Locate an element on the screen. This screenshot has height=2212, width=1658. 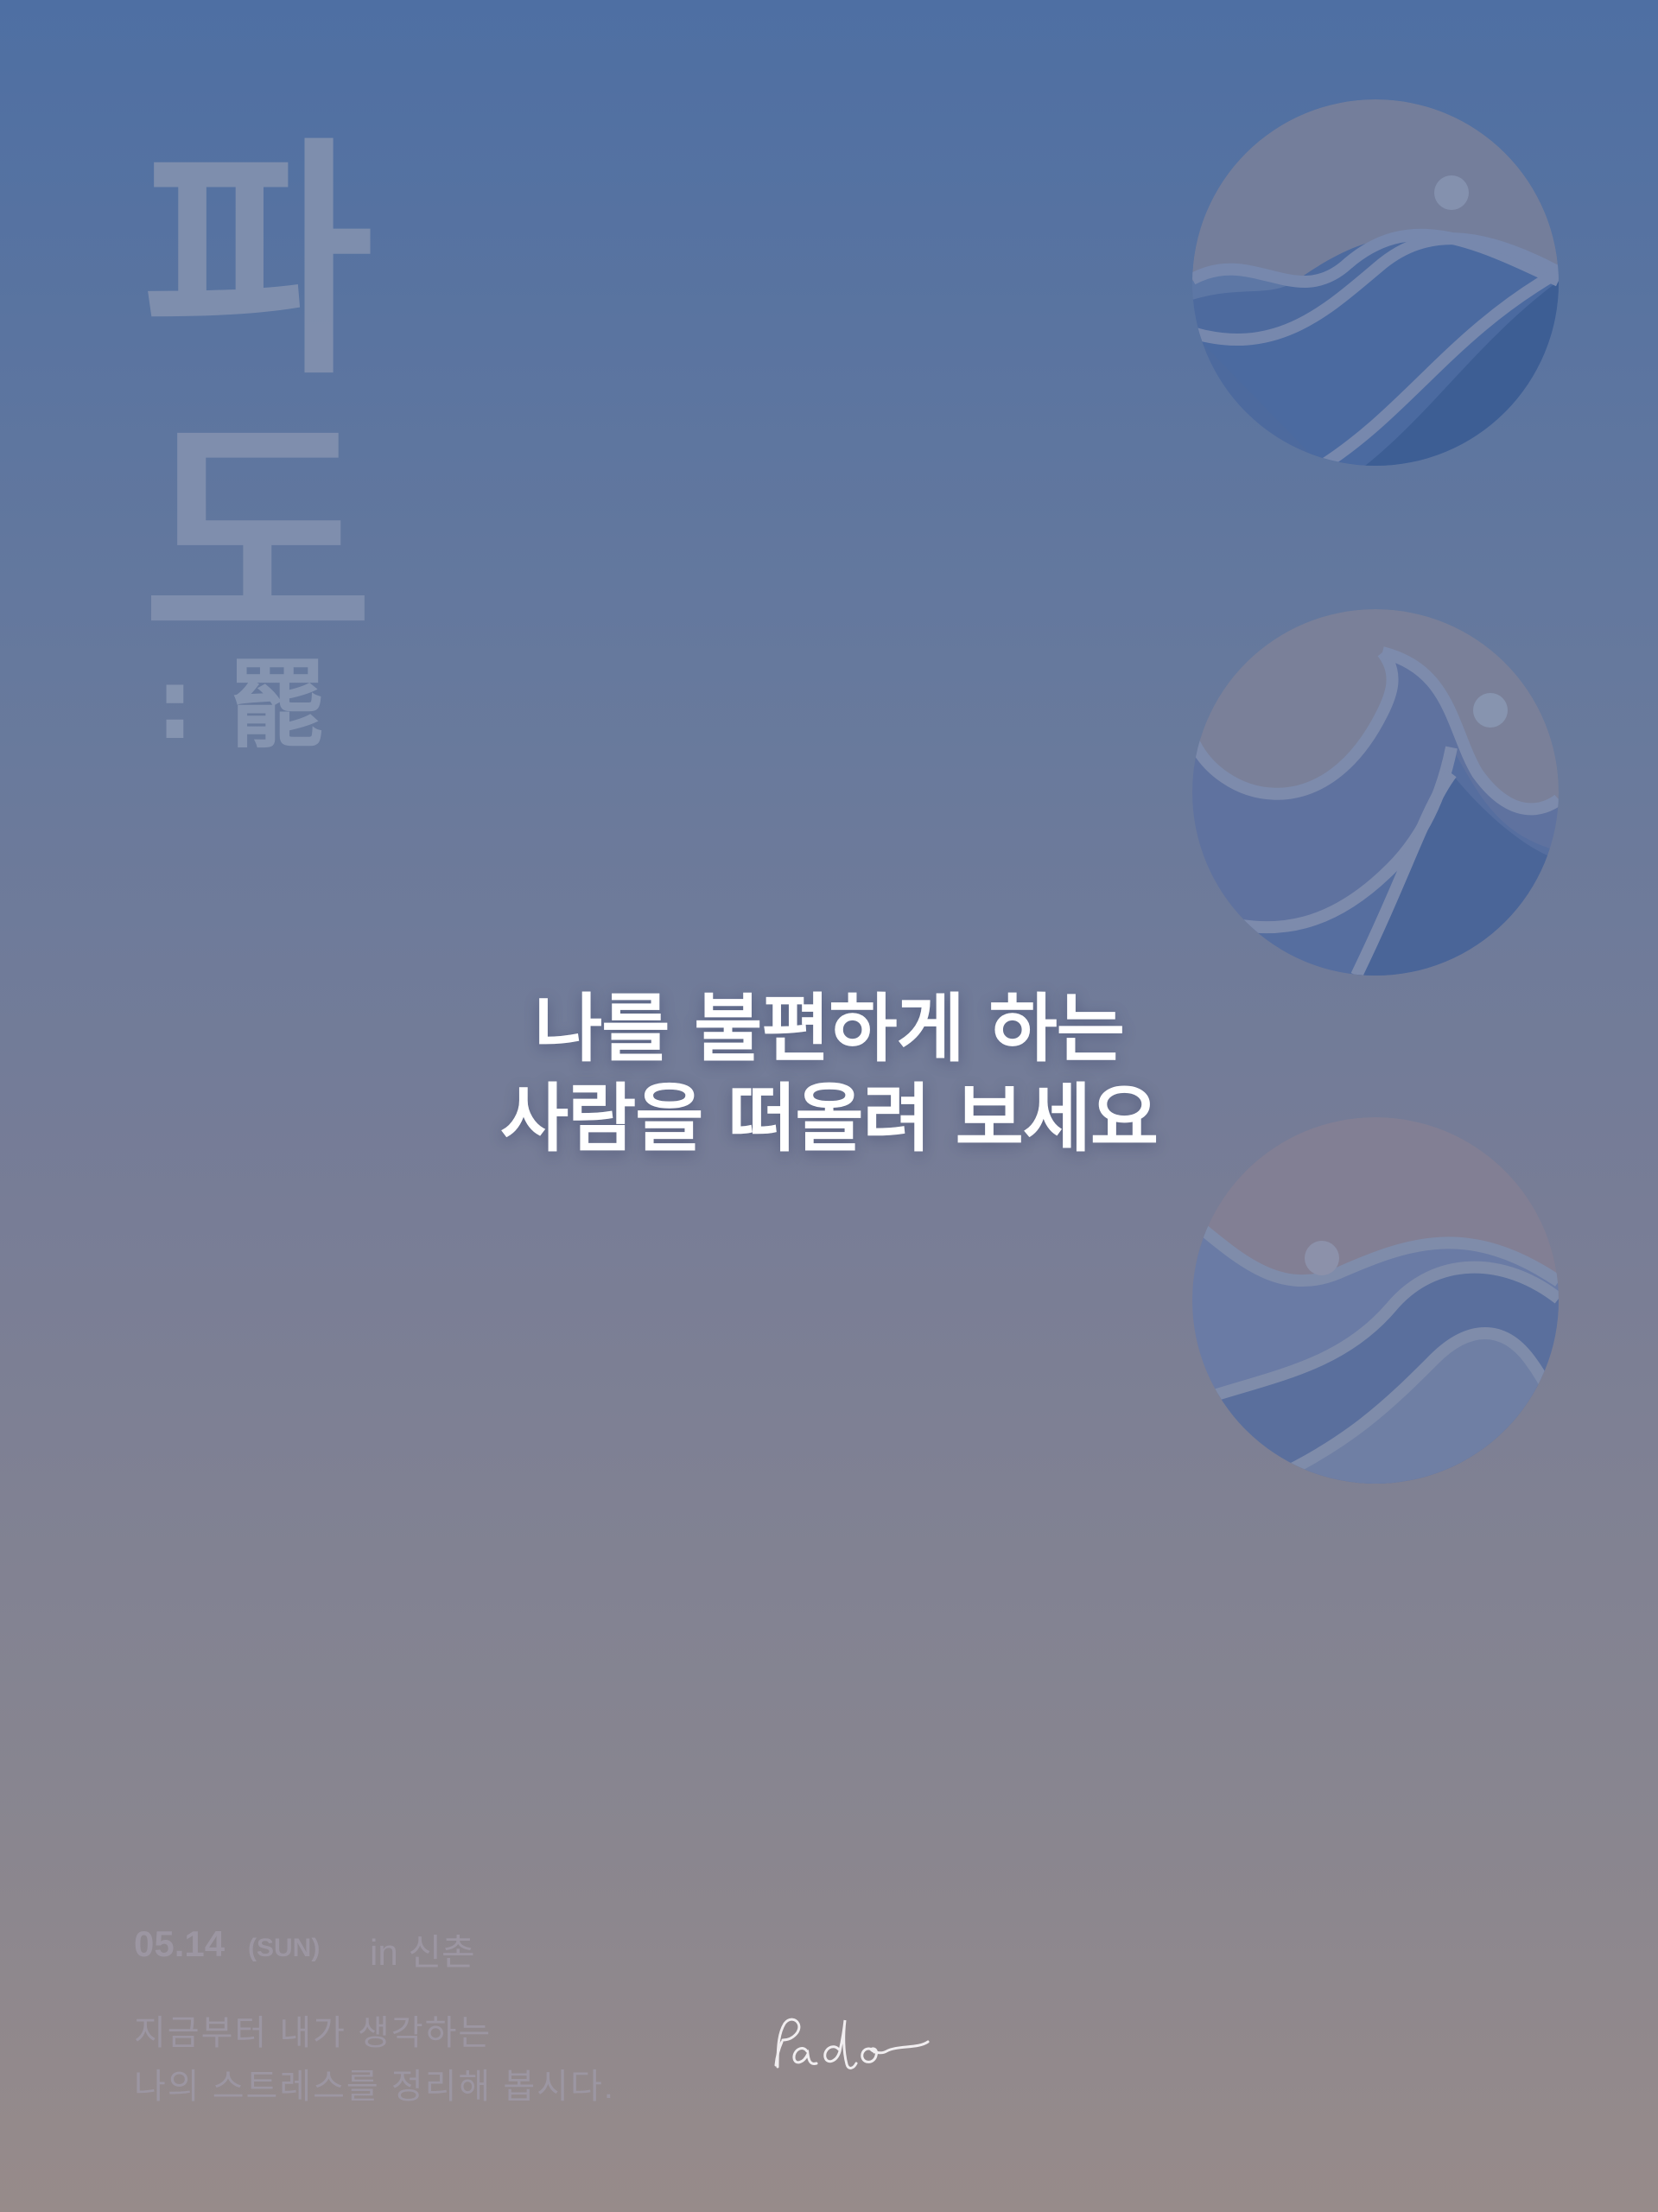
description-line-1: 지금부터 내가 생각하는 is located at coordinates (313, 2033).